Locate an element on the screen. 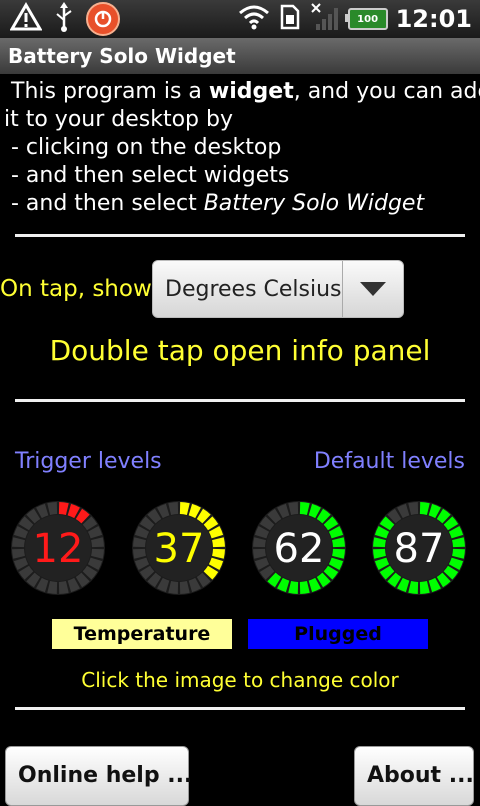 This screenshot has height=806, width=480. default-levels-link: Default levels is located at coordinates (389, 461).